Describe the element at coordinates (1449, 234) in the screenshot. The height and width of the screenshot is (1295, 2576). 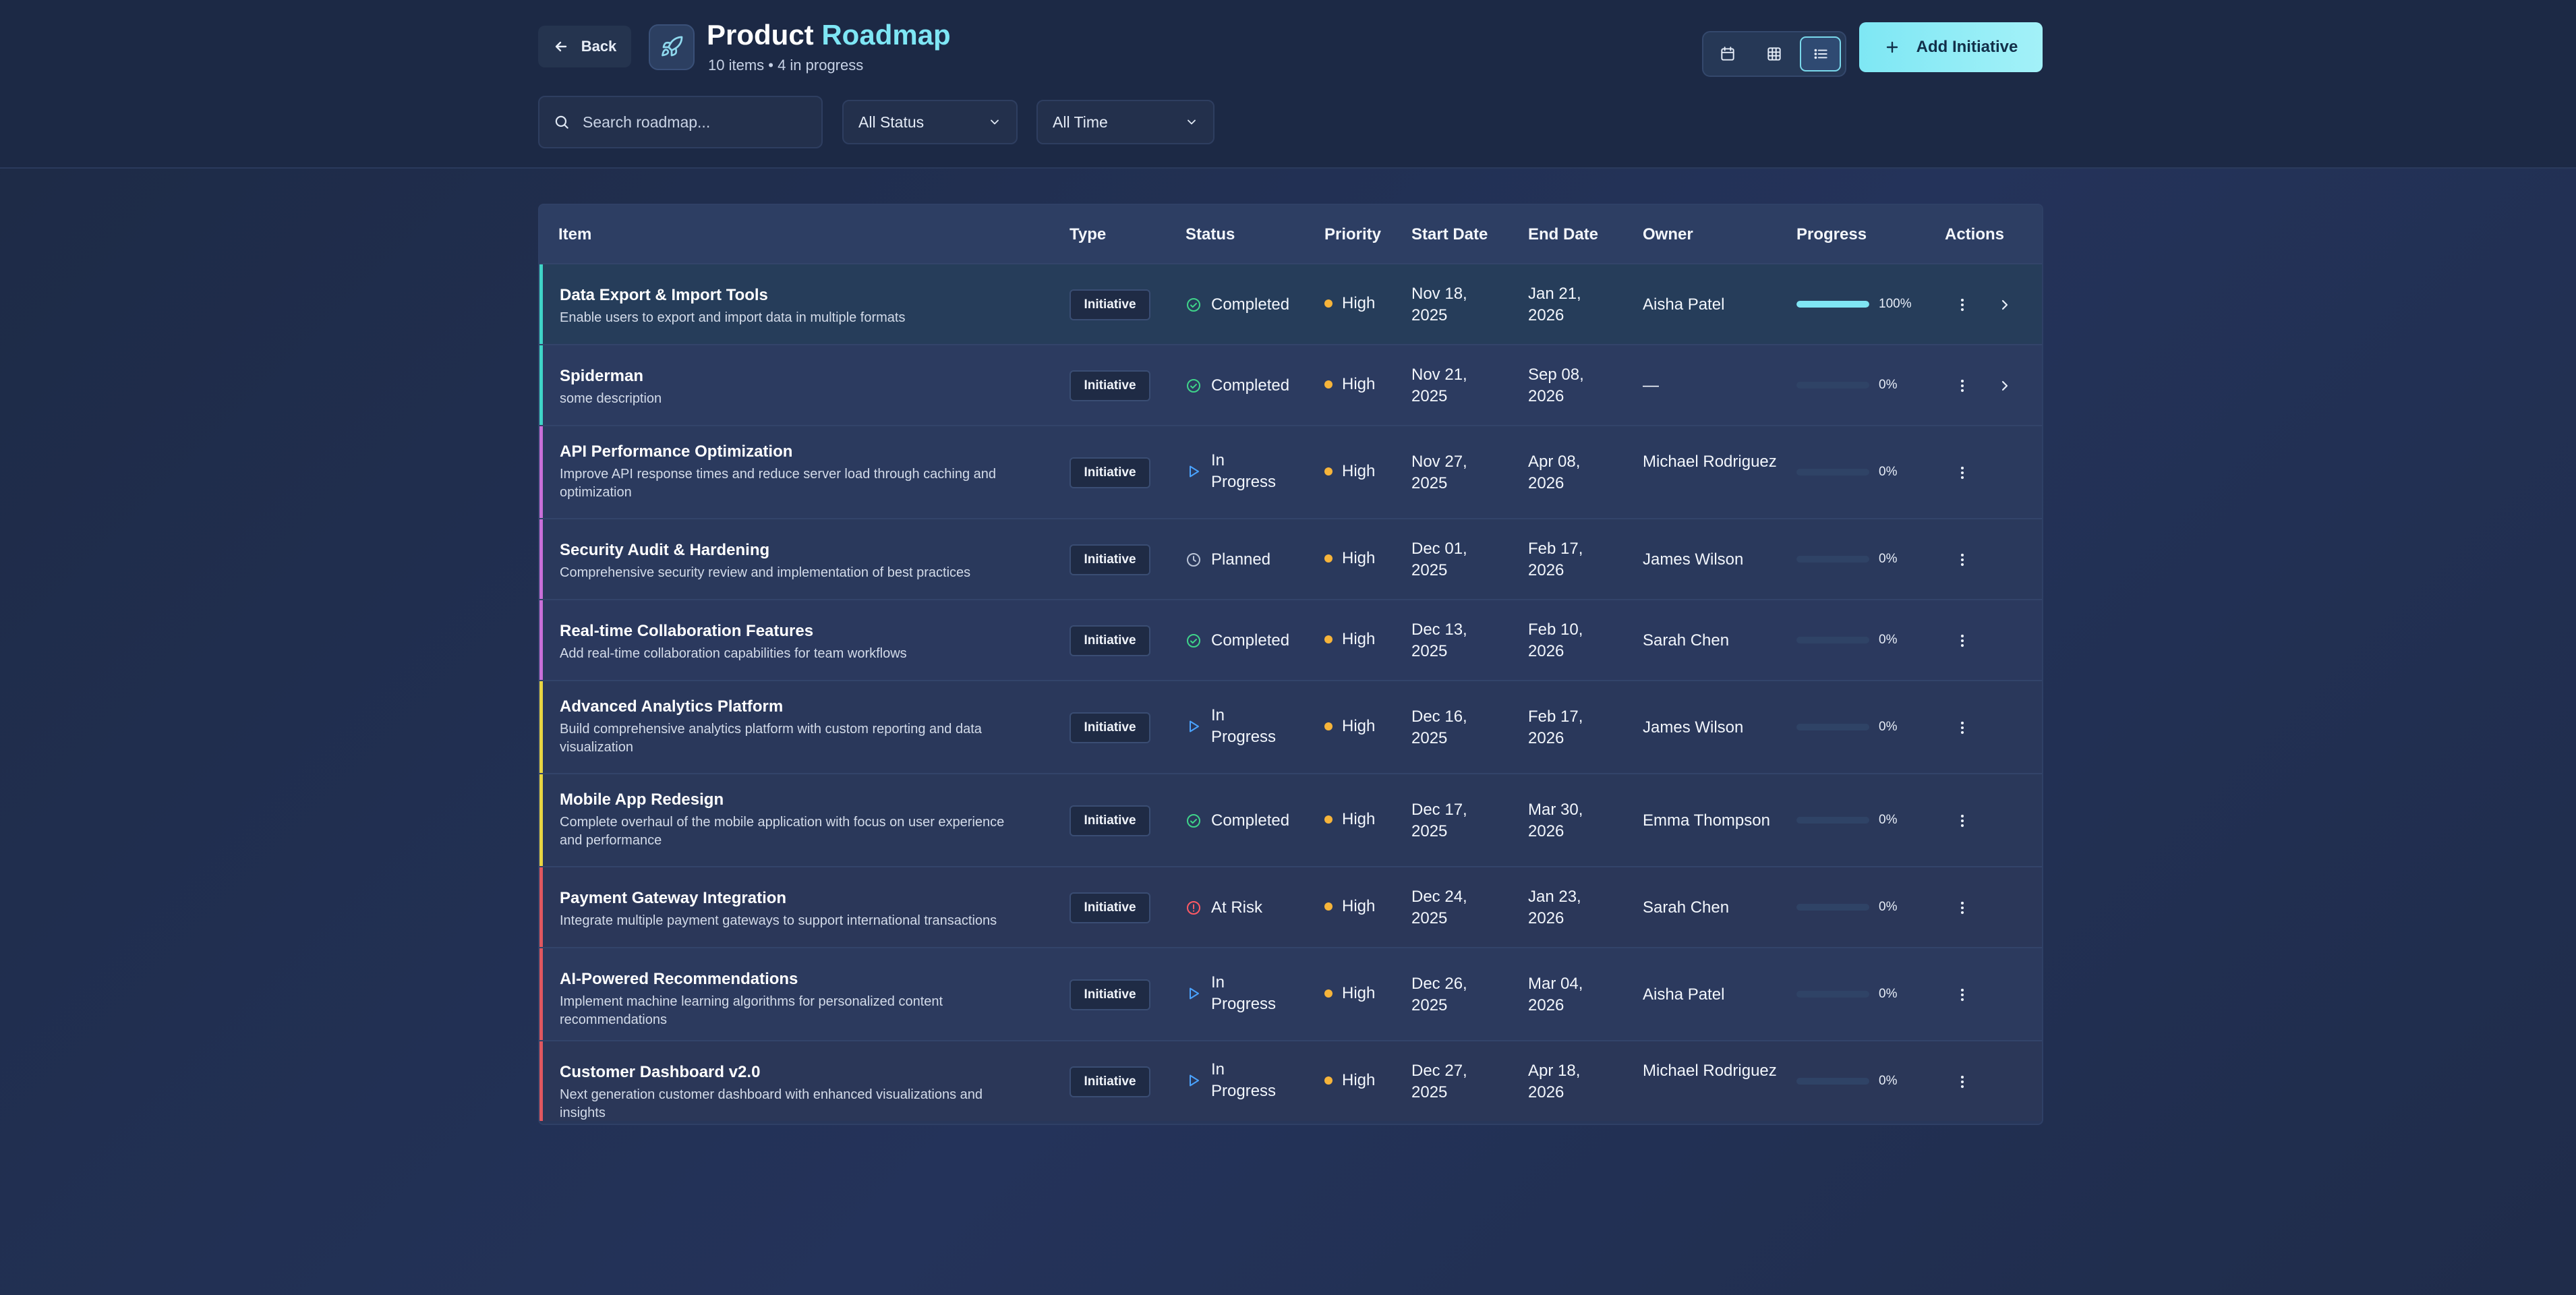
I see `column-header-start-date: Start Date` at that location.